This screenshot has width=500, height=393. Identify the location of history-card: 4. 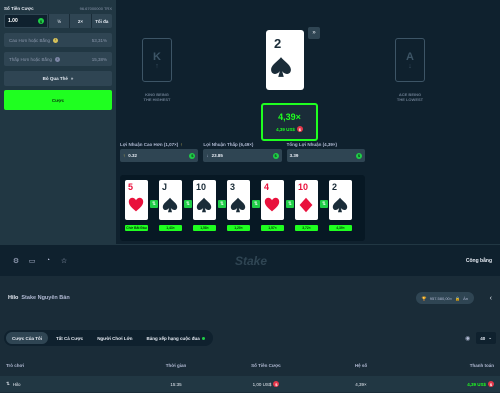
(272, 200).